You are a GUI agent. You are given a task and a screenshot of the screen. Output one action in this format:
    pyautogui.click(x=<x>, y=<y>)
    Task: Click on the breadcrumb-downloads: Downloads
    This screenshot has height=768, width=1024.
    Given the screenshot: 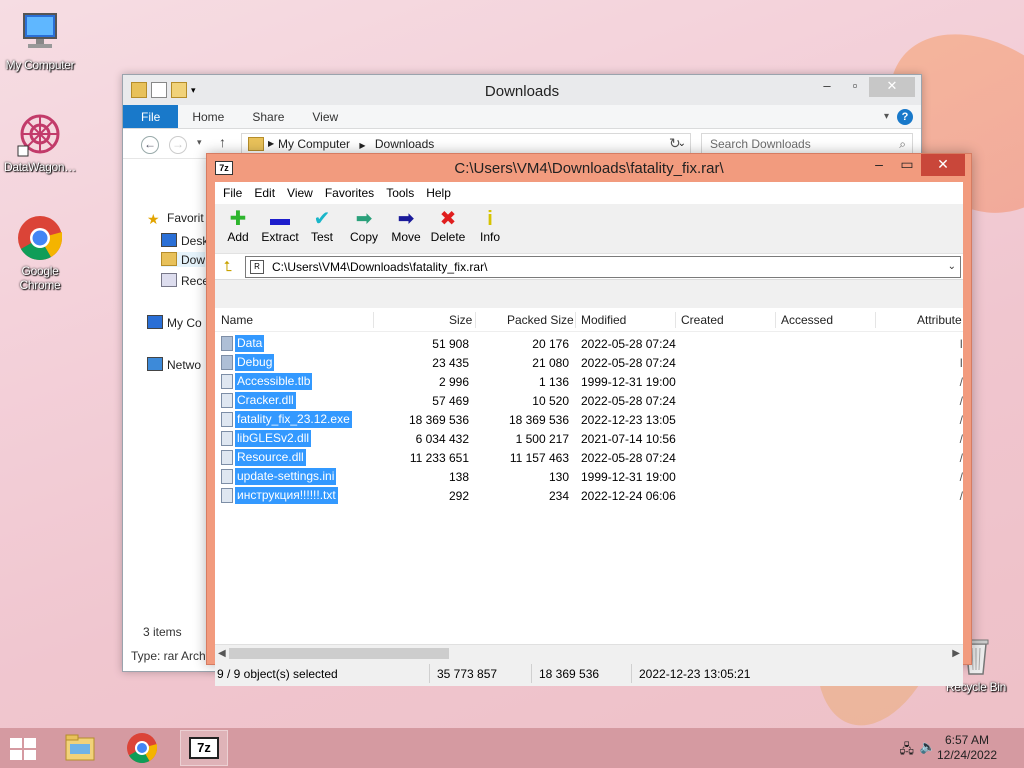 What is the action you would take?
    pyautogui.click(x=404, y=144)
    